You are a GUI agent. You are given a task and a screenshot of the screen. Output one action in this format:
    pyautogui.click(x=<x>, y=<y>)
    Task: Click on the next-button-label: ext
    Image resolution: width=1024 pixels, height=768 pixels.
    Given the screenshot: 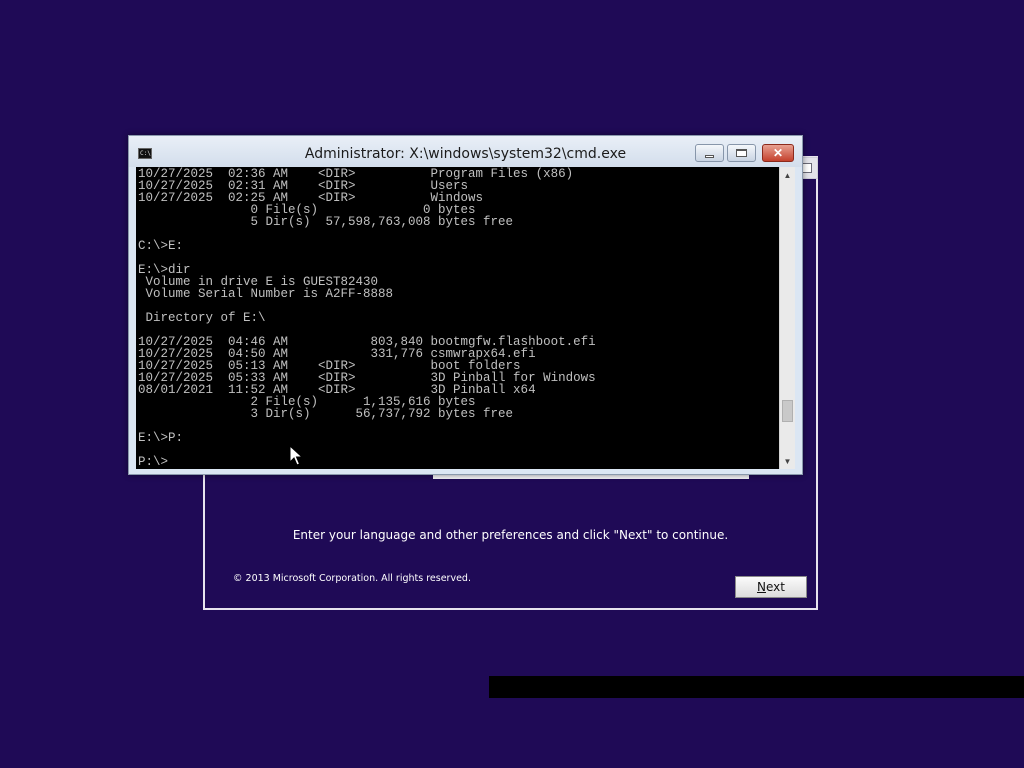 What is the action you would take?
    pyautogui.click(x=775, y=587)
    